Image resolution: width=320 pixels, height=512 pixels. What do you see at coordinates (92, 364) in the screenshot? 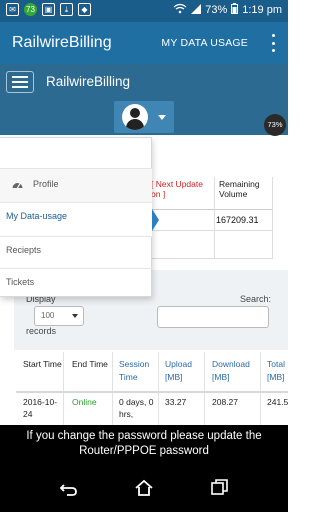
I see `column-header-end-time: End Time` at bounding box center [92, 364].